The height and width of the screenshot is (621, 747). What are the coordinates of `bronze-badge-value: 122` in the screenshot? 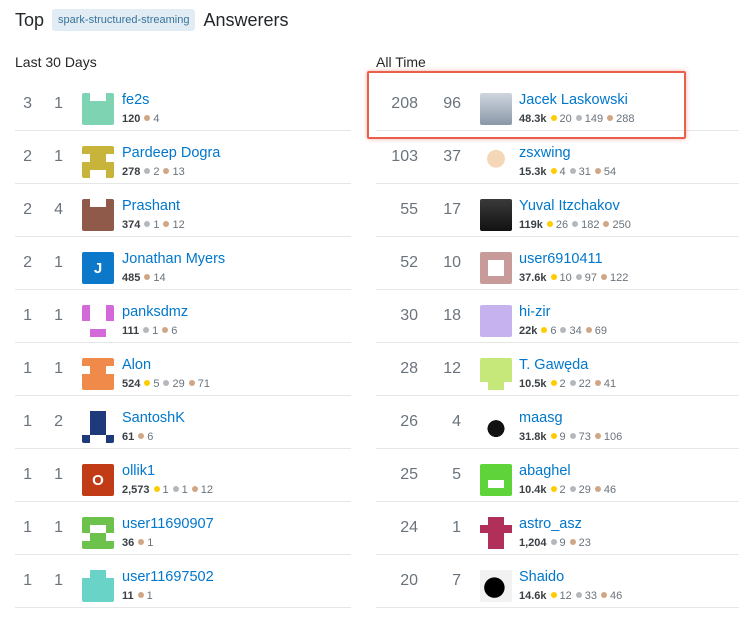 It's located at (619, 278).